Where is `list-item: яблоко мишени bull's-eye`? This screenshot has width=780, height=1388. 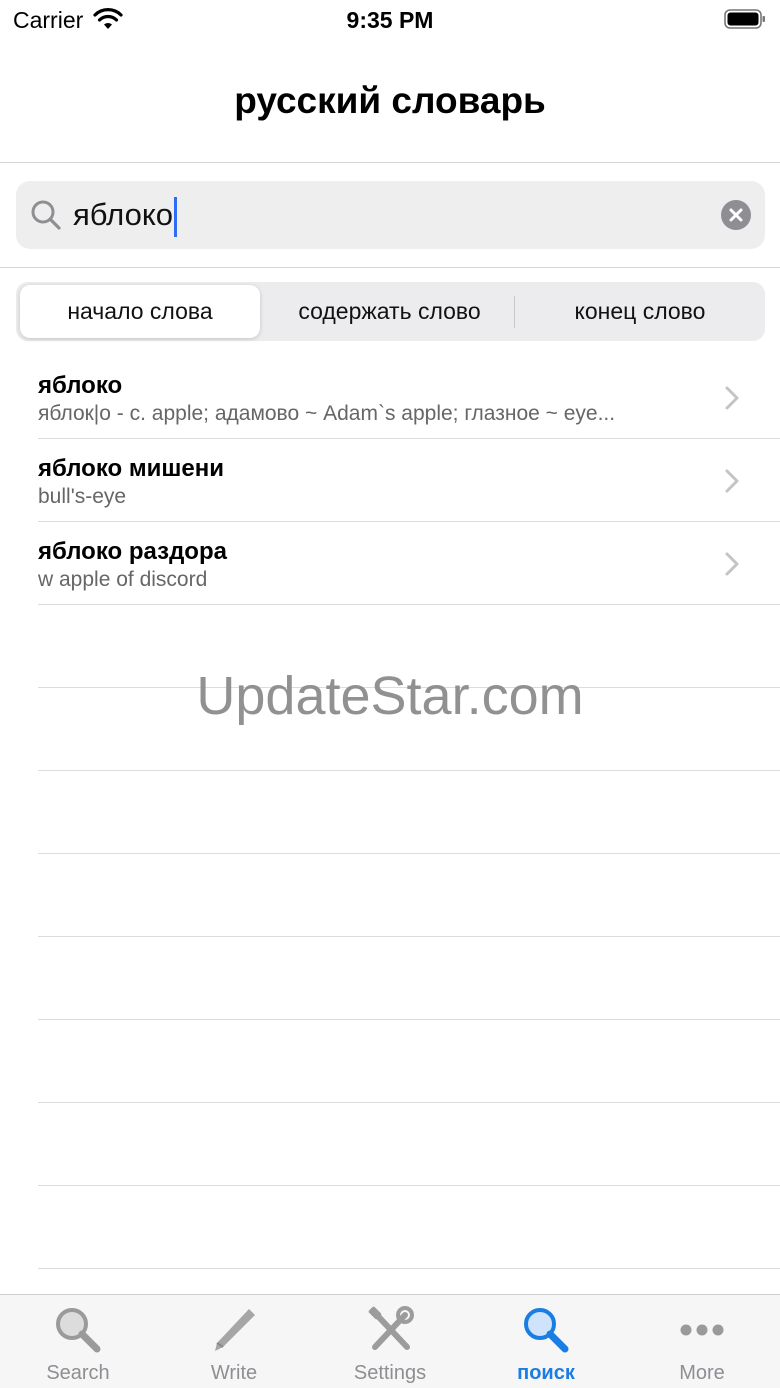 list-item: яблоко мишени bull's-eye is located at coordinates (409, 480).